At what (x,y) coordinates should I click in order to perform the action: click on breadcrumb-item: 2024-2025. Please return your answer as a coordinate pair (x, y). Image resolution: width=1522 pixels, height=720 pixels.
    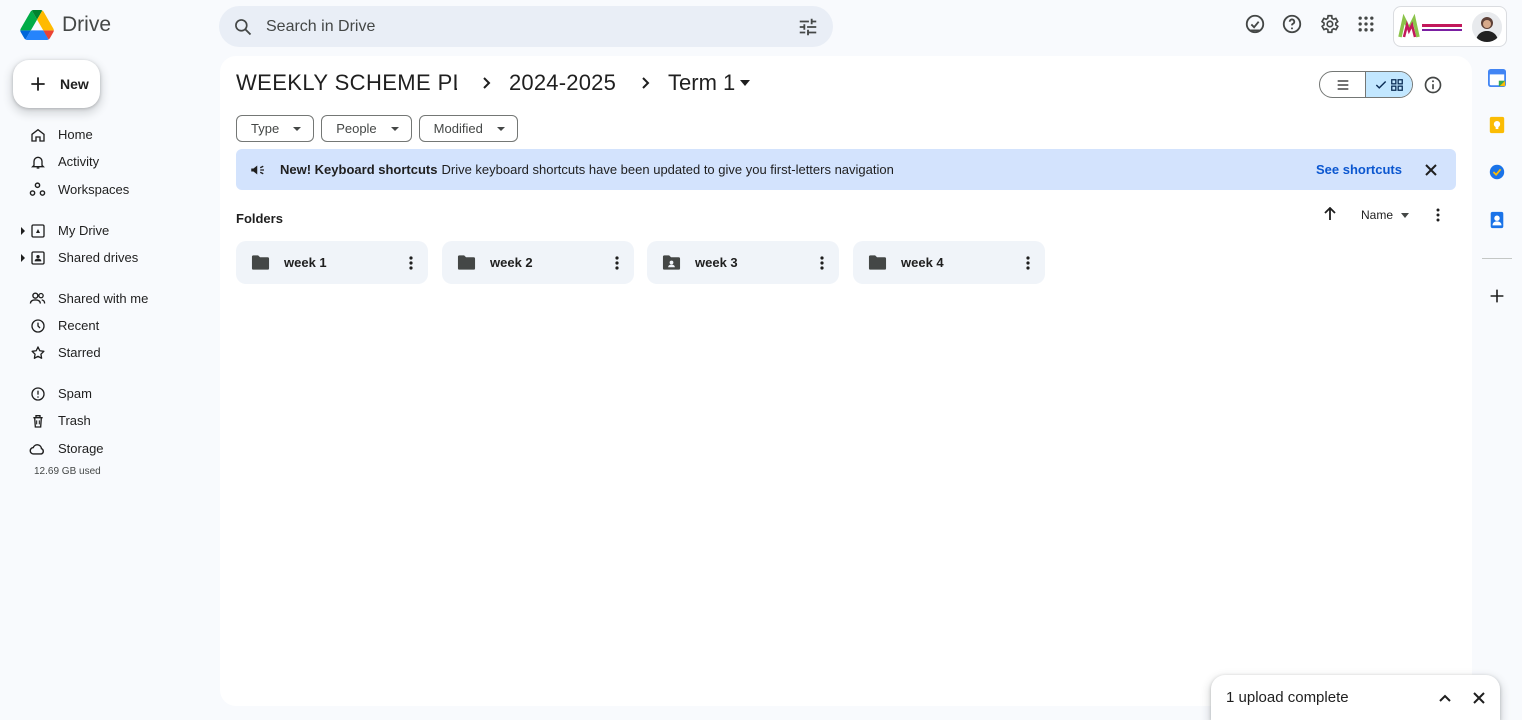
    Looking at the image, I should click on (562, 83).